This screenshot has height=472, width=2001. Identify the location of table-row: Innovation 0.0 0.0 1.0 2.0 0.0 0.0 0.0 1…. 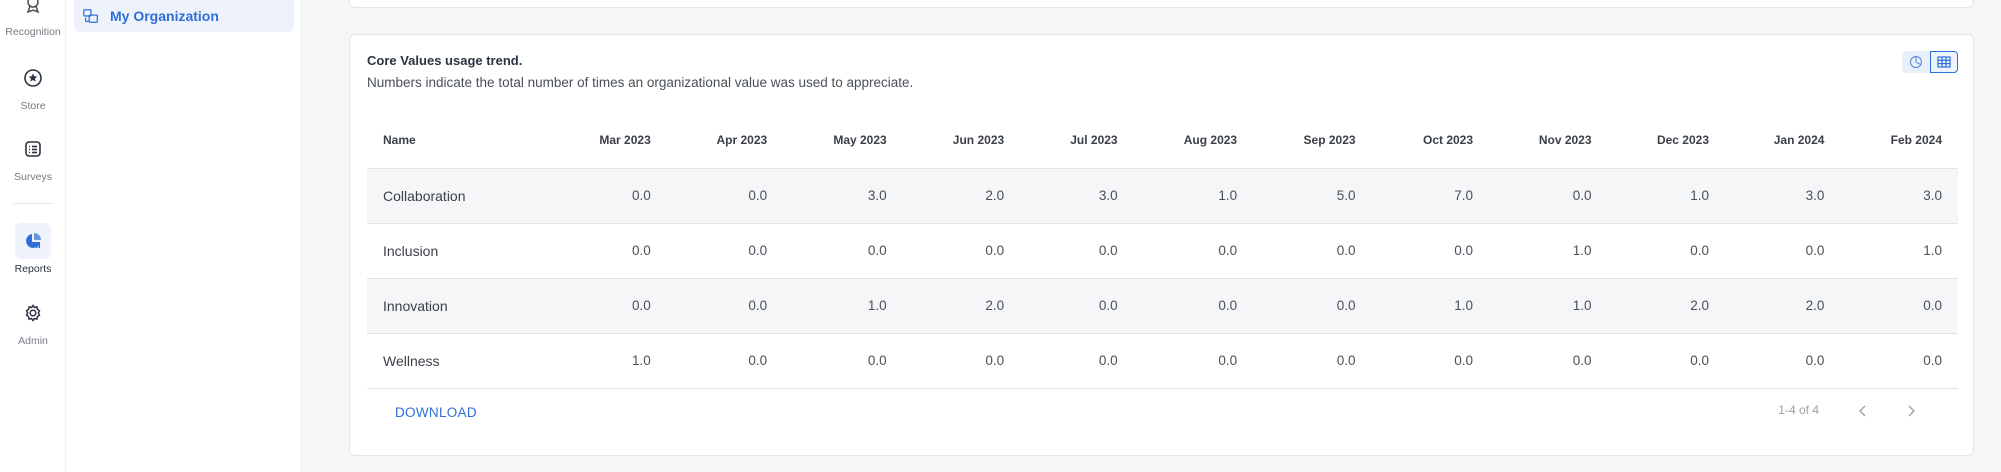
(1162, 306).